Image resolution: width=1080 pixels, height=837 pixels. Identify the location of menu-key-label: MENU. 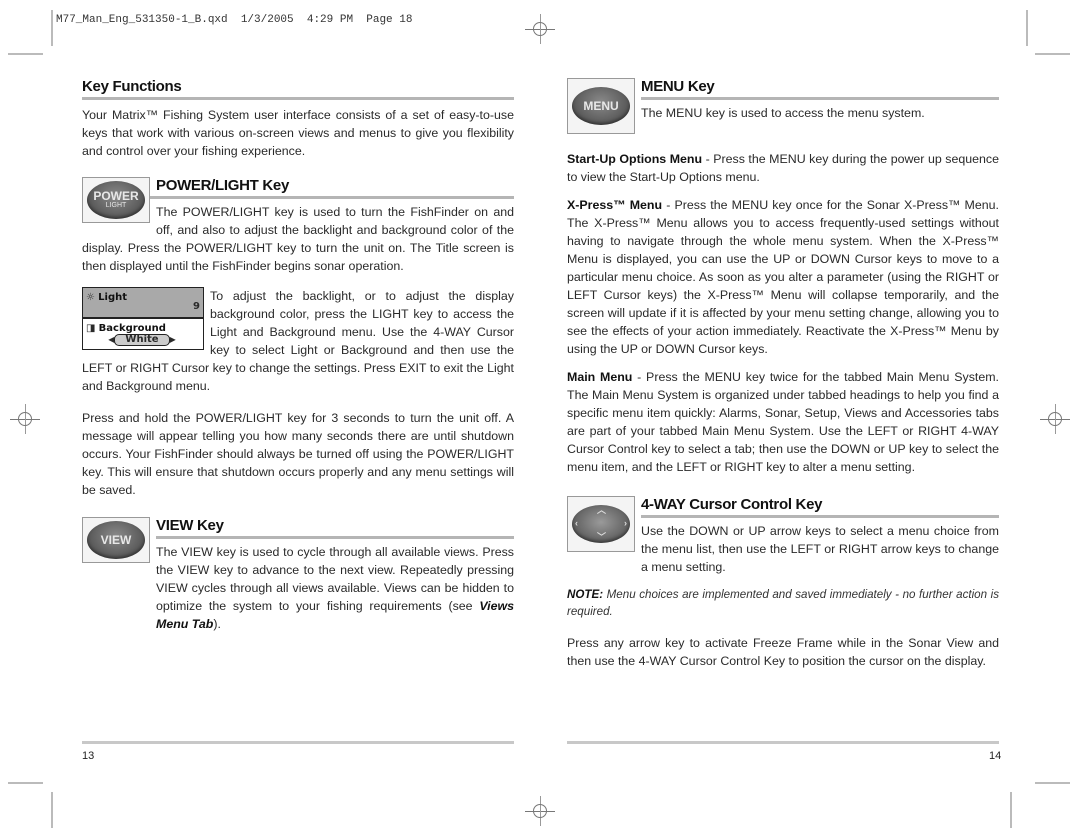
(601, 105).